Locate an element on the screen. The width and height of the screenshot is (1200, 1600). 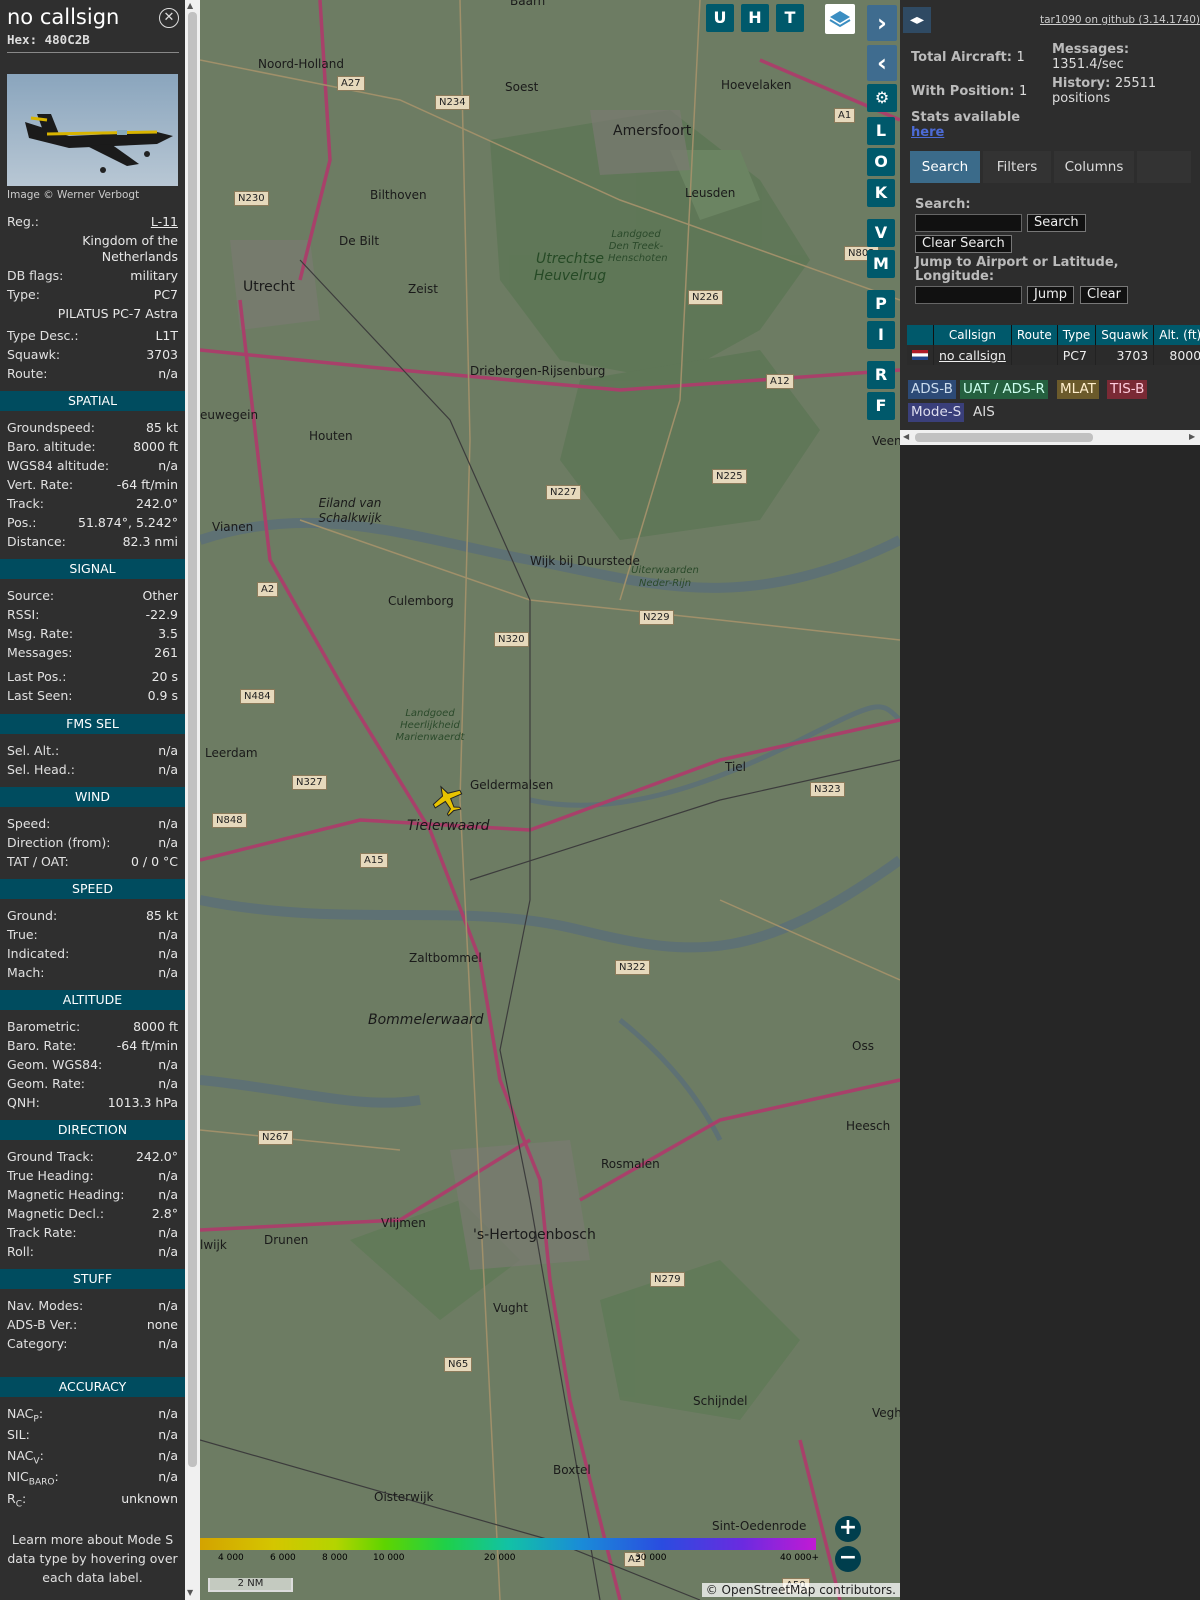
road-shield: N323 is located at coordinates (827, 789).